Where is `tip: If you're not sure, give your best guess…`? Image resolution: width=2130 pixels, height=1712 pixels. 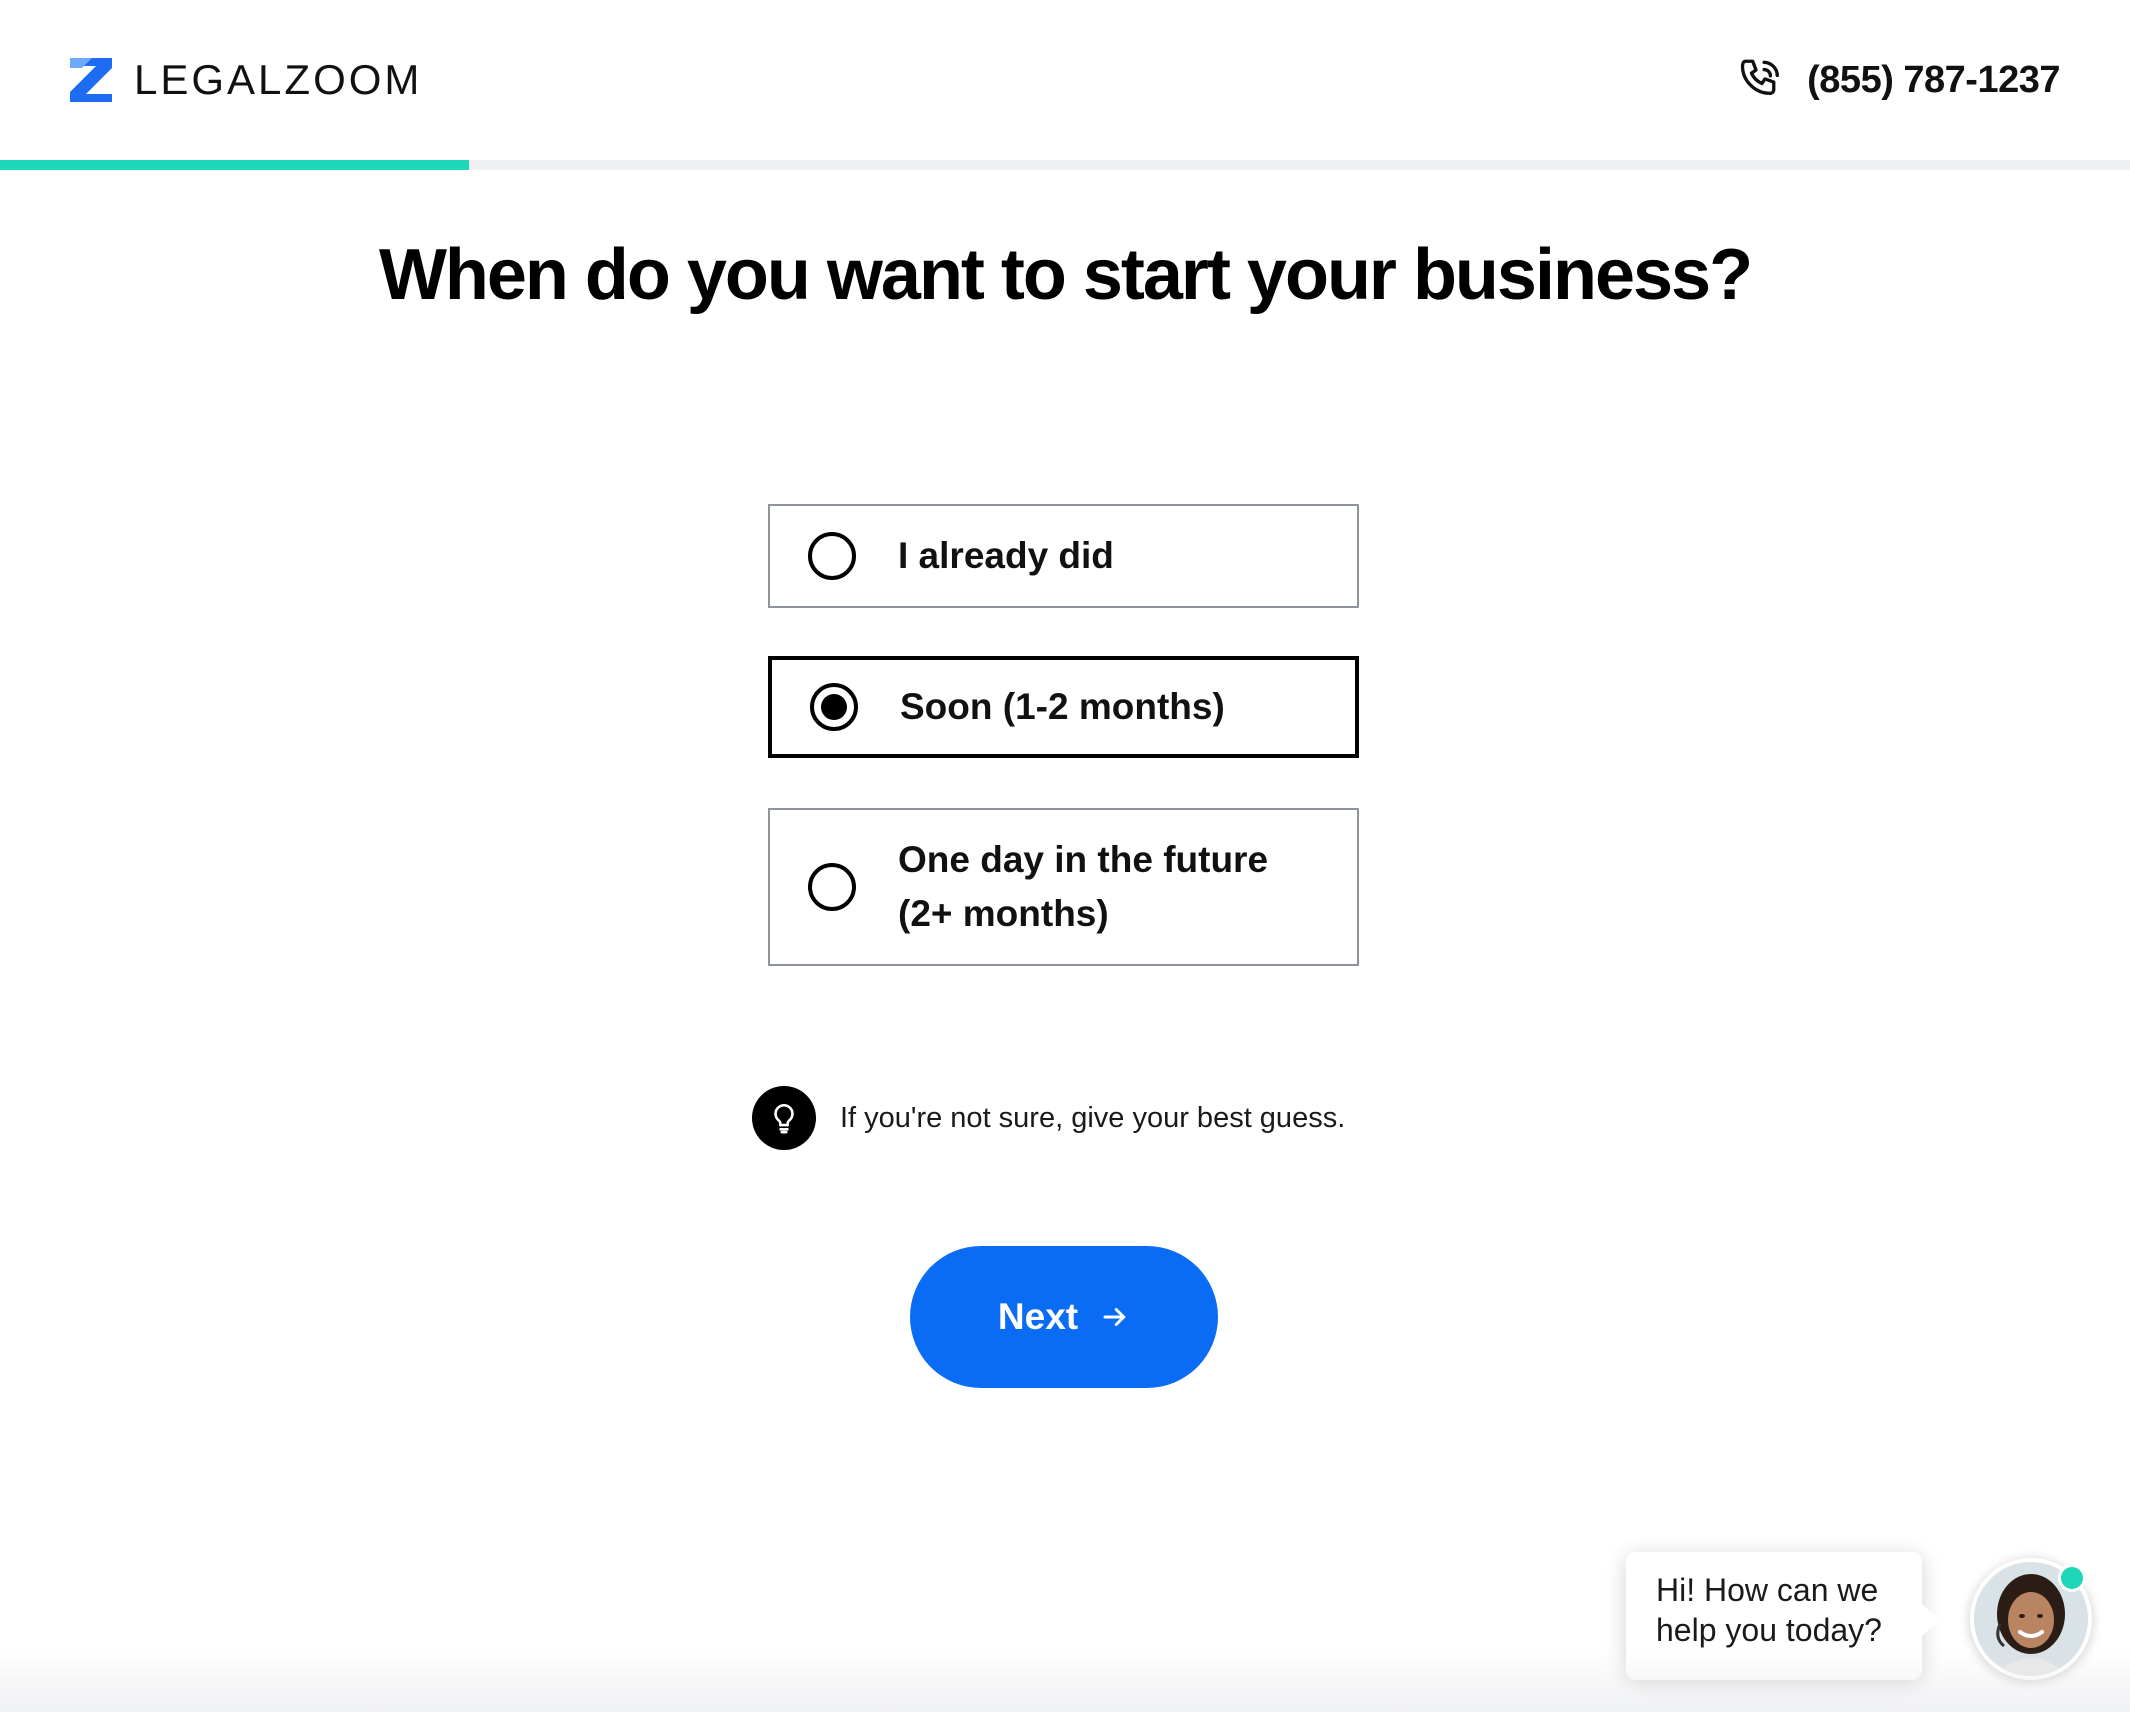 tip: If you're not sure, give your best guess… is located at coordinates (1048, 1118).